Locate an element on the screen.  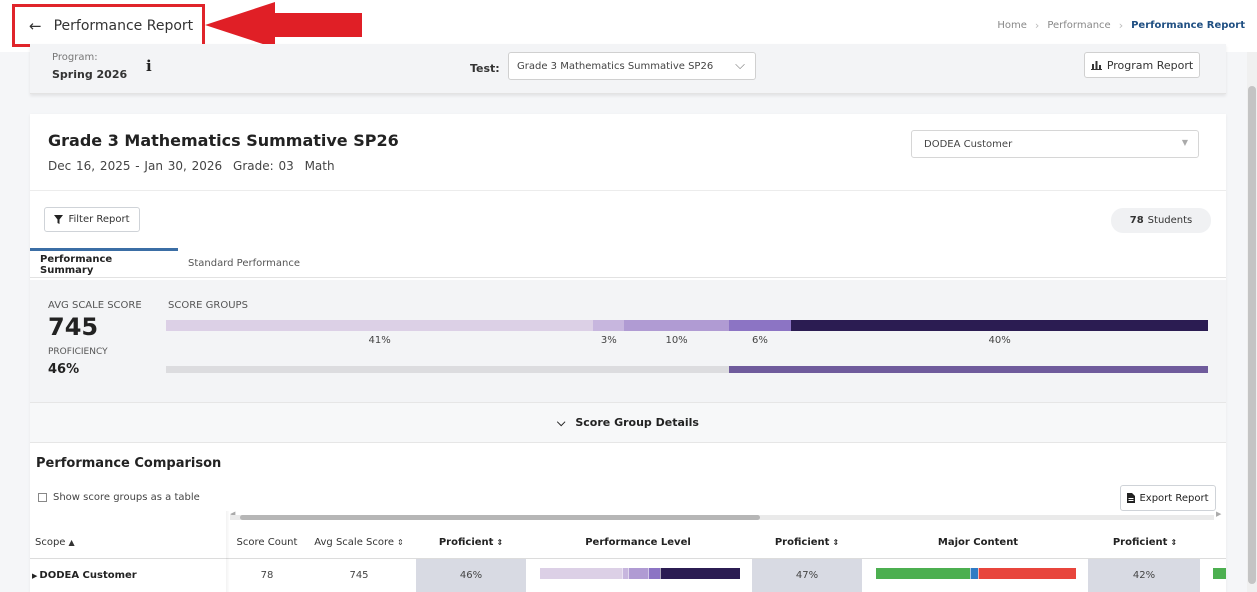
breadcrumb: Home › Performance › Performance Report is located at coordinates (1121, 25).